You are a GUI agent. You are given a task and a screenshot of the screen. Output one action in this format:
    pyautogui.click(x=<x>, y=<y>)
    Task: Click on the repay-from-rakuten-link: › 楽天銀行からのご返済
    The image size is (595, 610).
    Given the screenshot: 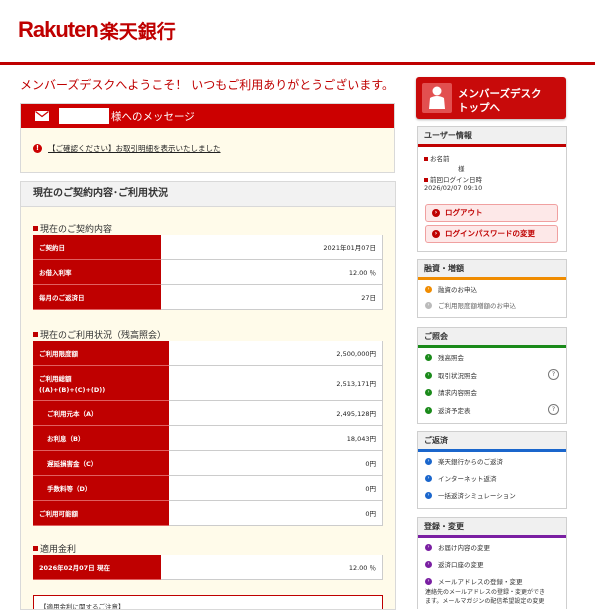 What is the action you would take?
    pyautogui.click(x=464, y=461)
    